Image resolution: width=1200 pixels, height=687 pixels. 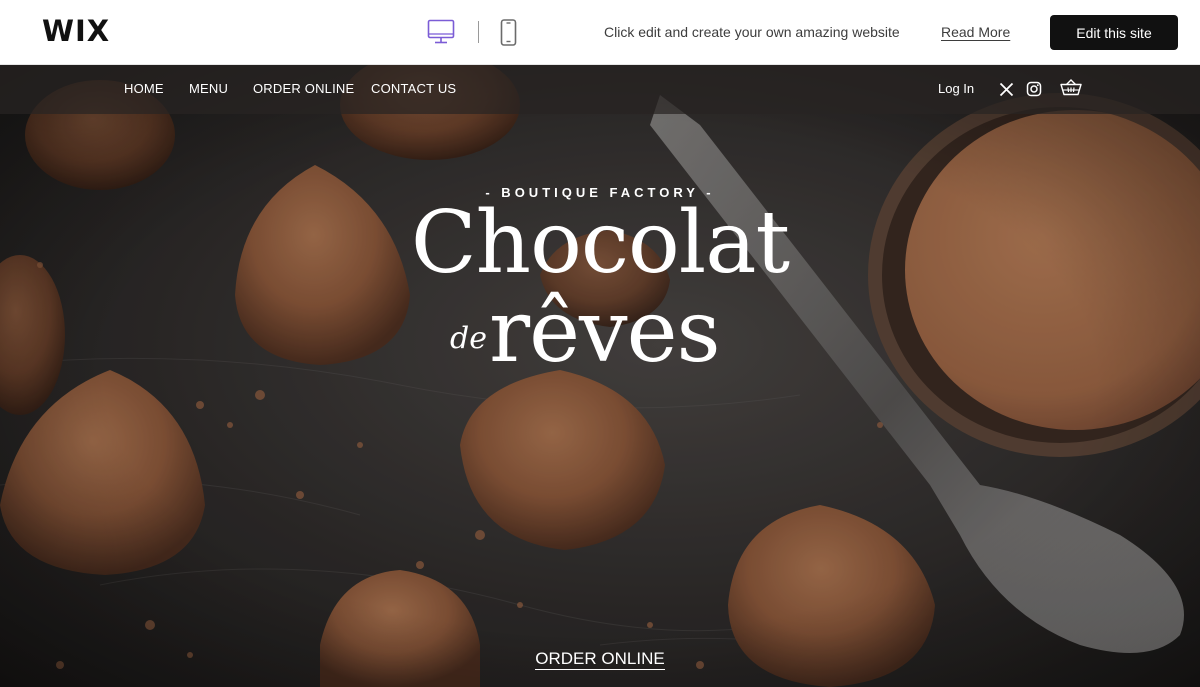 I want to click on desktop-icon, so click(x=441, y=32).